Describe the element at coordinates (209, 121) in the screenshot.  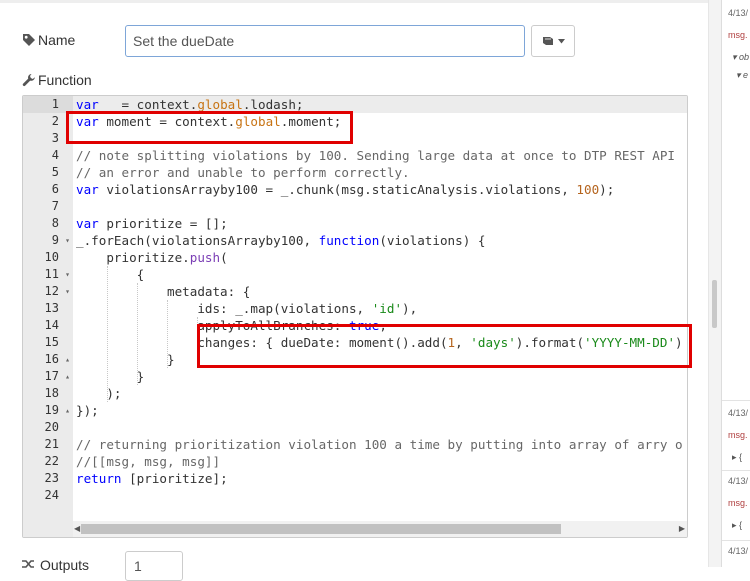
I see `code-line: var moment = context.global.moment;` at that location.